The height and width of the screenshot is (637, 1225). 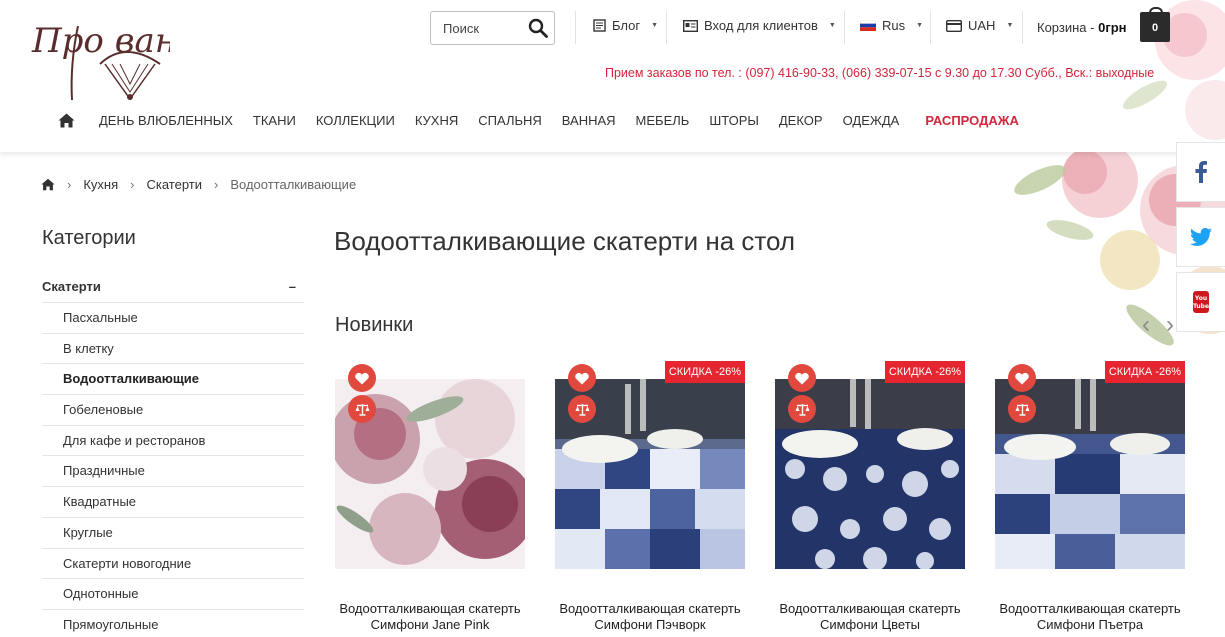 What do you see at coordinates (1146, 325) in the screenshot?
I see `chevron-left-icon: ‹` at bounding box center [1146, 325].